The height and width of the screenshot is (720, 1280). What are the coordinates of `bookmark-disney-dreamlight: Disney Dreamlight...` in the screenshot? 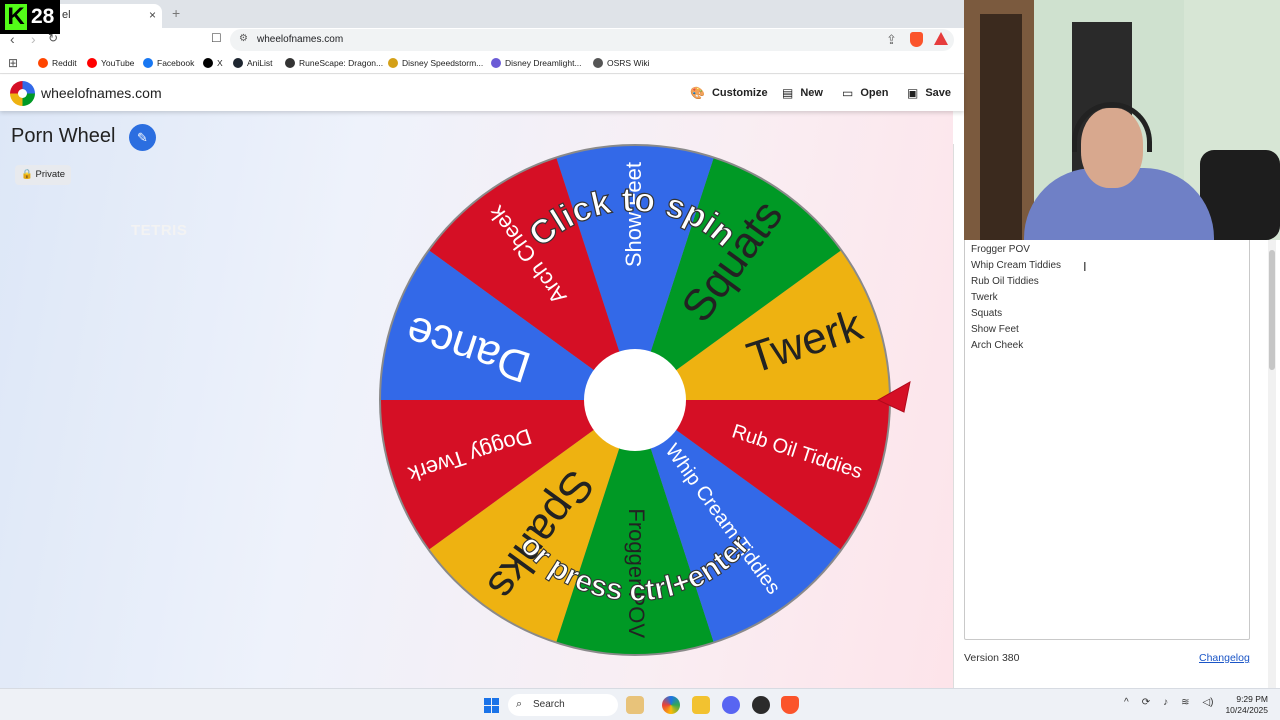 It's located at (536, 63).